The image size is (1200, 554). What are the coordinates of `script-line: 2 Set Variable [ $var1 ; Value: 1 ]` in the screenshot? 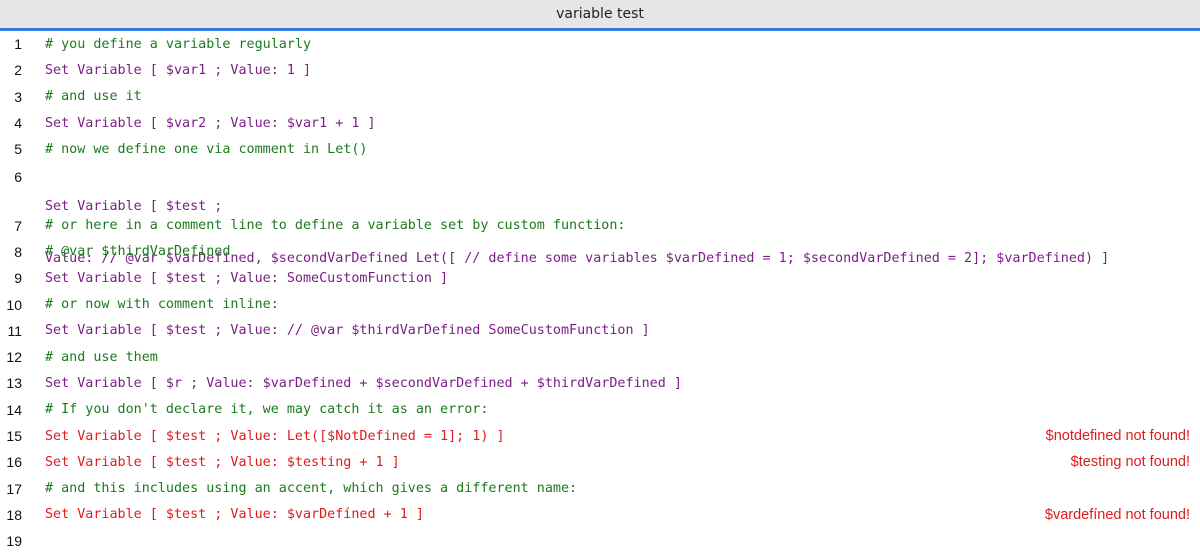 It's located at (600, 70).